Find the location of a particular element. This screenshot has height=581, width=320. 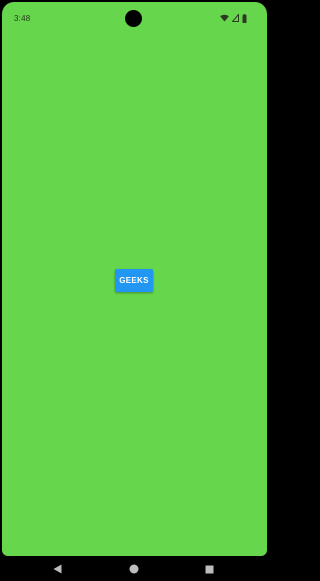

home-circle-icon is located at coordinates (134, 570).